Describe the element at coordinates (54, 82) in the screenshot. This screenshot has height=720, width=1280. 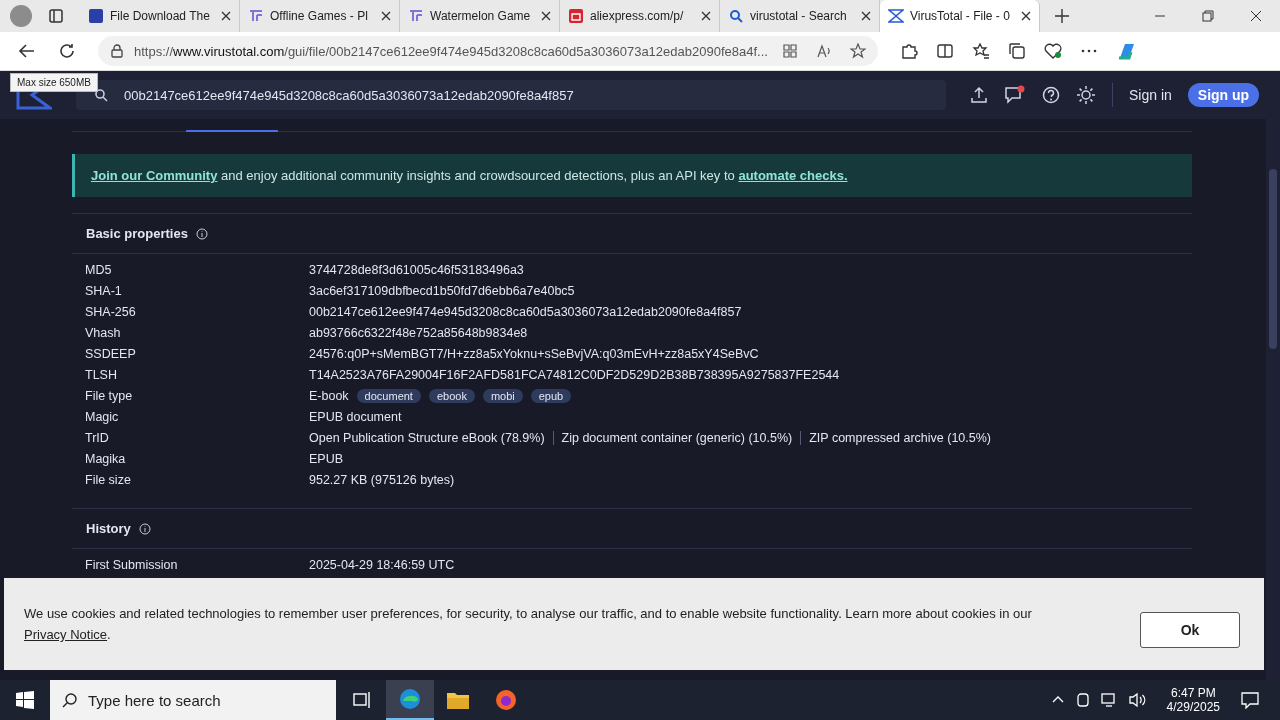
I see `tooltip: Max size 650MB` at that location.